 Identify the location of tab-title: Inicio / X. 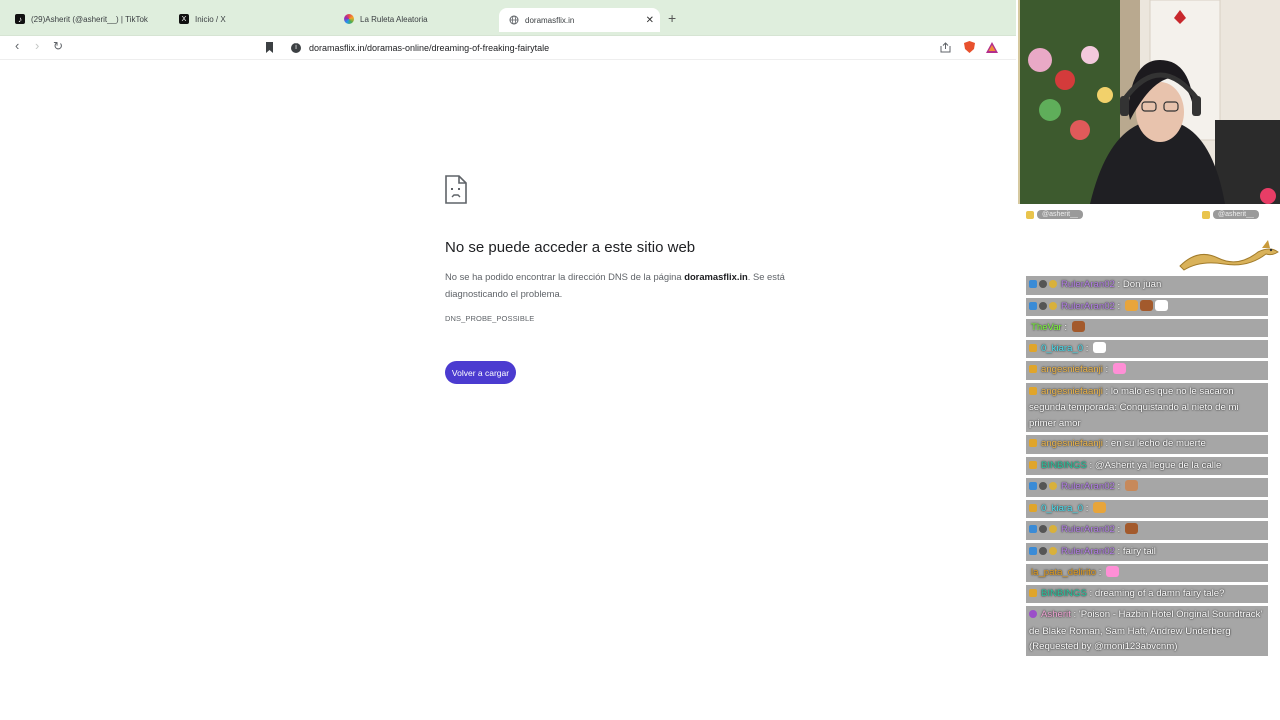
(210, 19).